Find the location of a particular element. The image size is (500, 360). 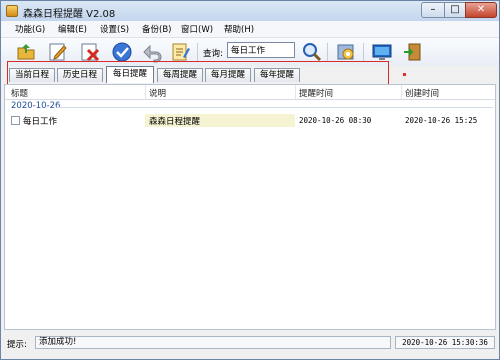

menu-bar: 功能(G) 编辑(E) 设置(S) 备份(B) 窗口(W) 帮助(H) is located at coordinates (250, 29).